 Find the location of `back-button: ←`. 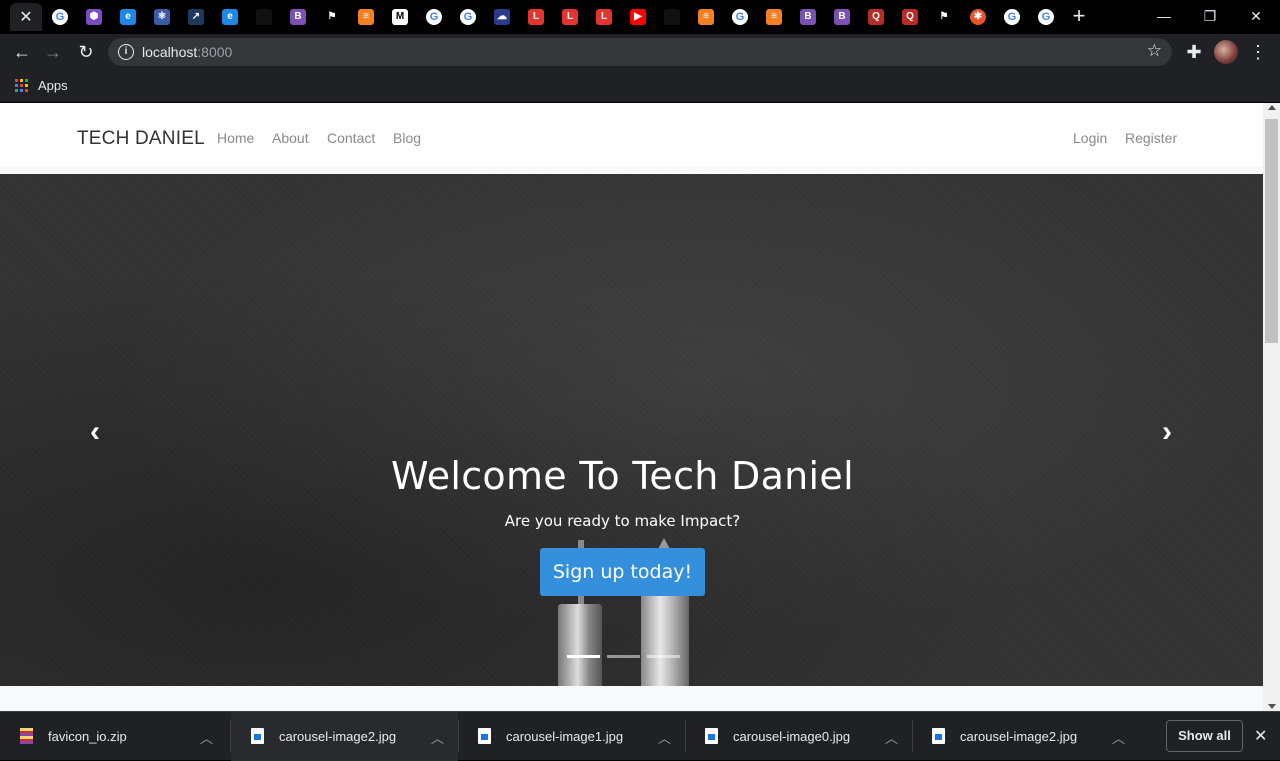

back-button: ← is located at coordinates (22, 52).